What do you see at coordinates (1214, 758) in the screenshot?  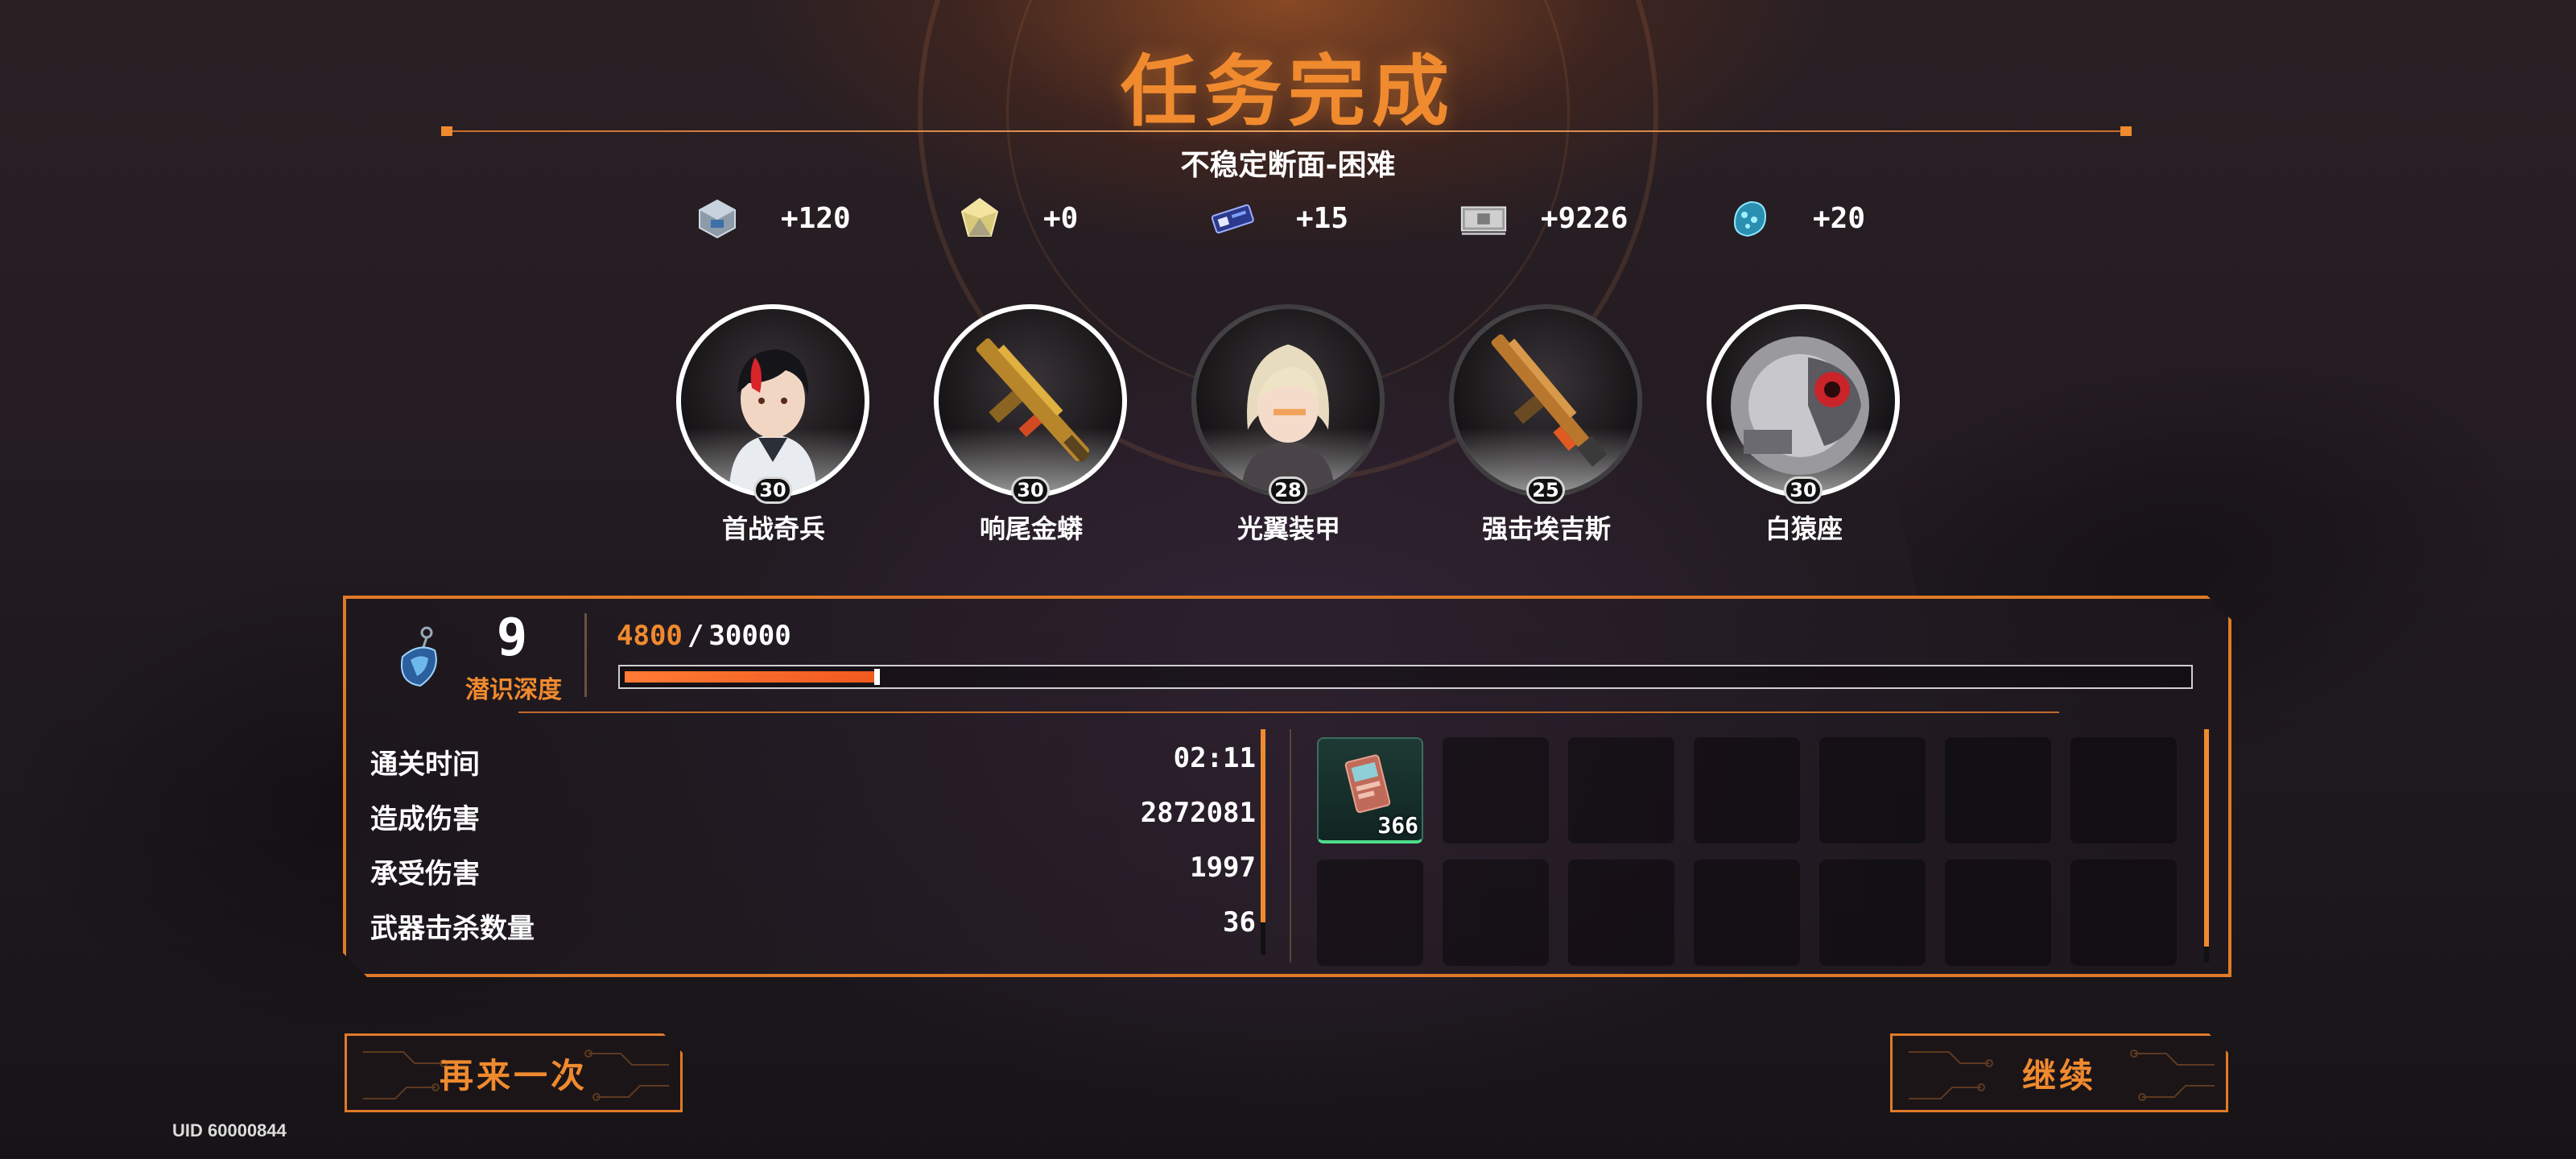 I see `stat-value: 02:11` at bounding box center [1214, 758].